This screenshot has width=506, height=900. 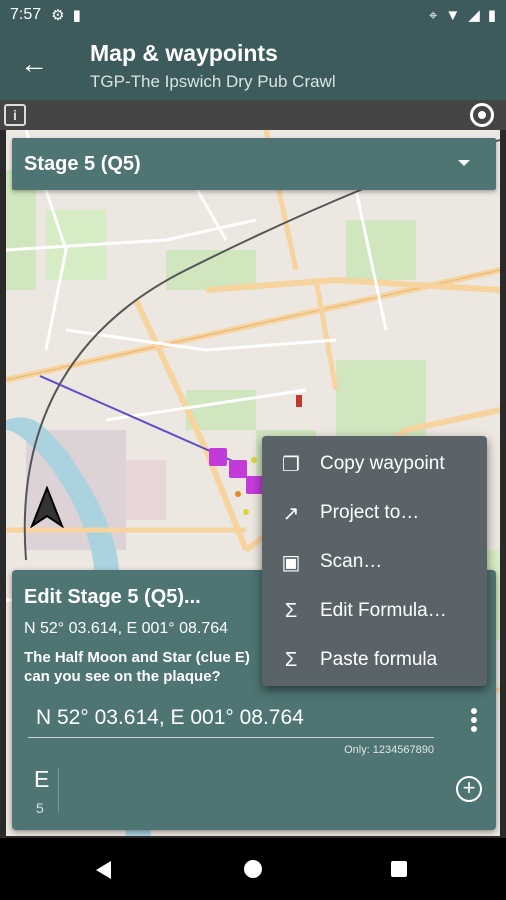 I want to click on coordinate-input: N 52° 03.614, E 001° 08.764, so click(x=231, y=722).